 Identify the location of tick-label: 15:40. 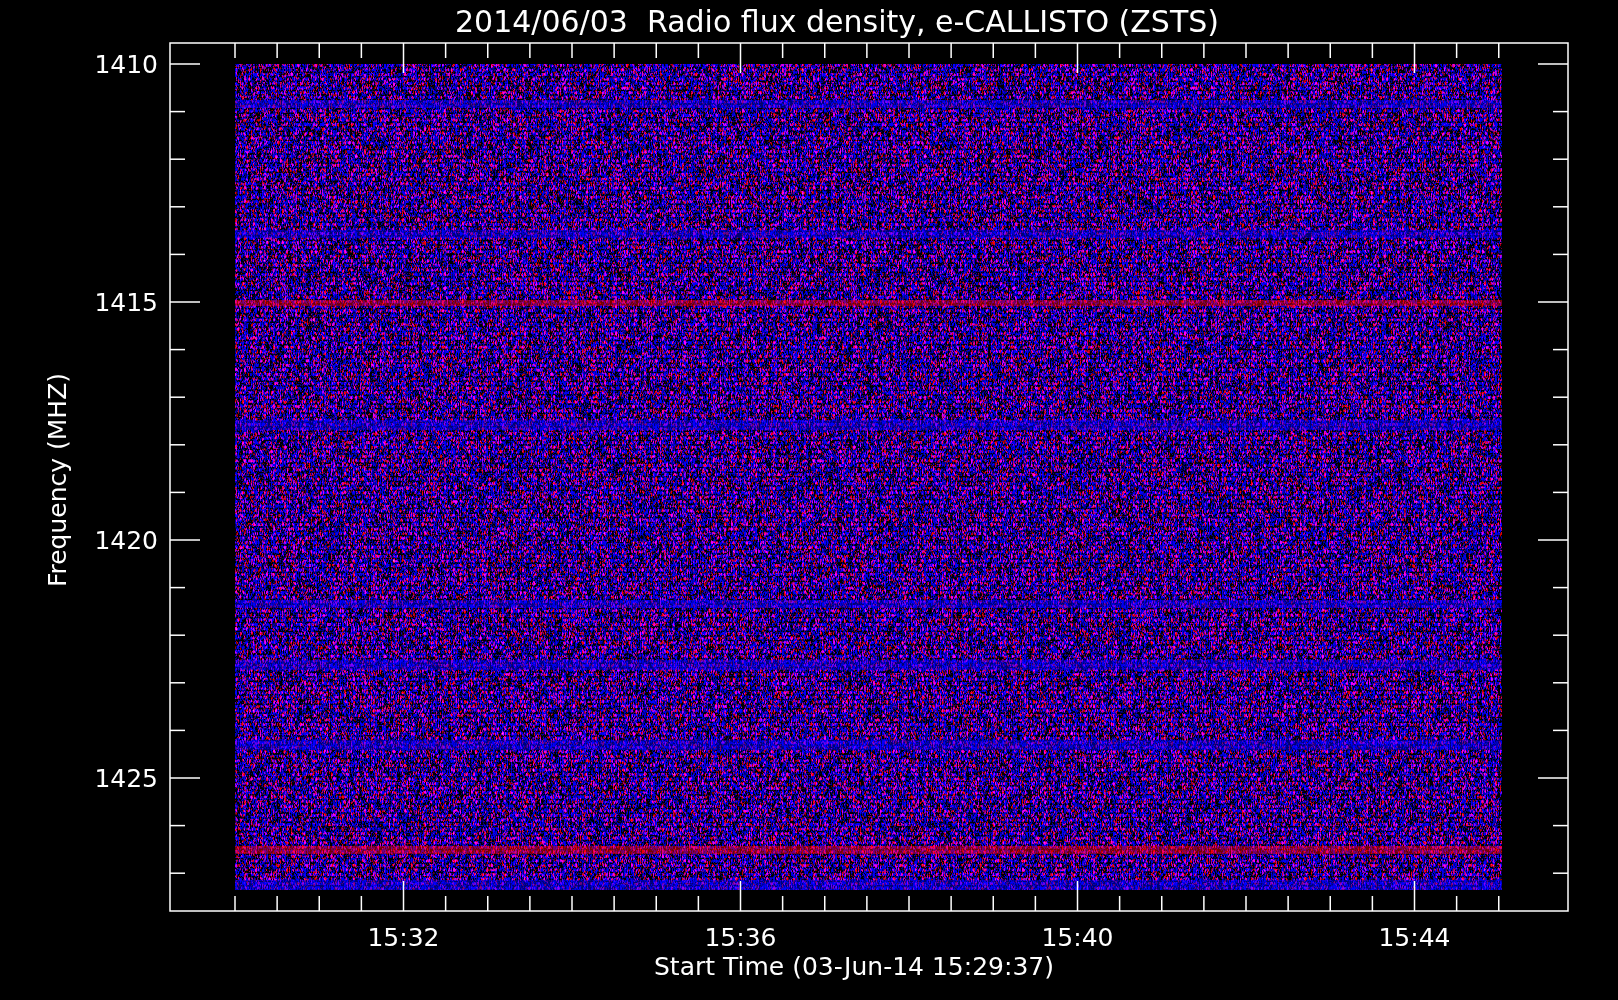
(1077, 937).